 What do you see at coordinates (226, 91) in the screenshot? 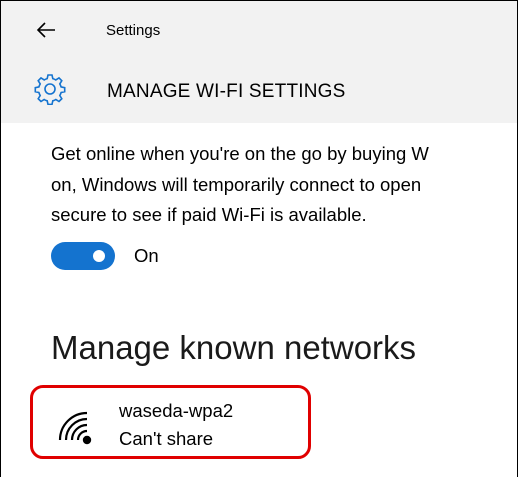
I see `page-title: MANAGE WI-FI SETTINGS` at bounding box center [226, 91].